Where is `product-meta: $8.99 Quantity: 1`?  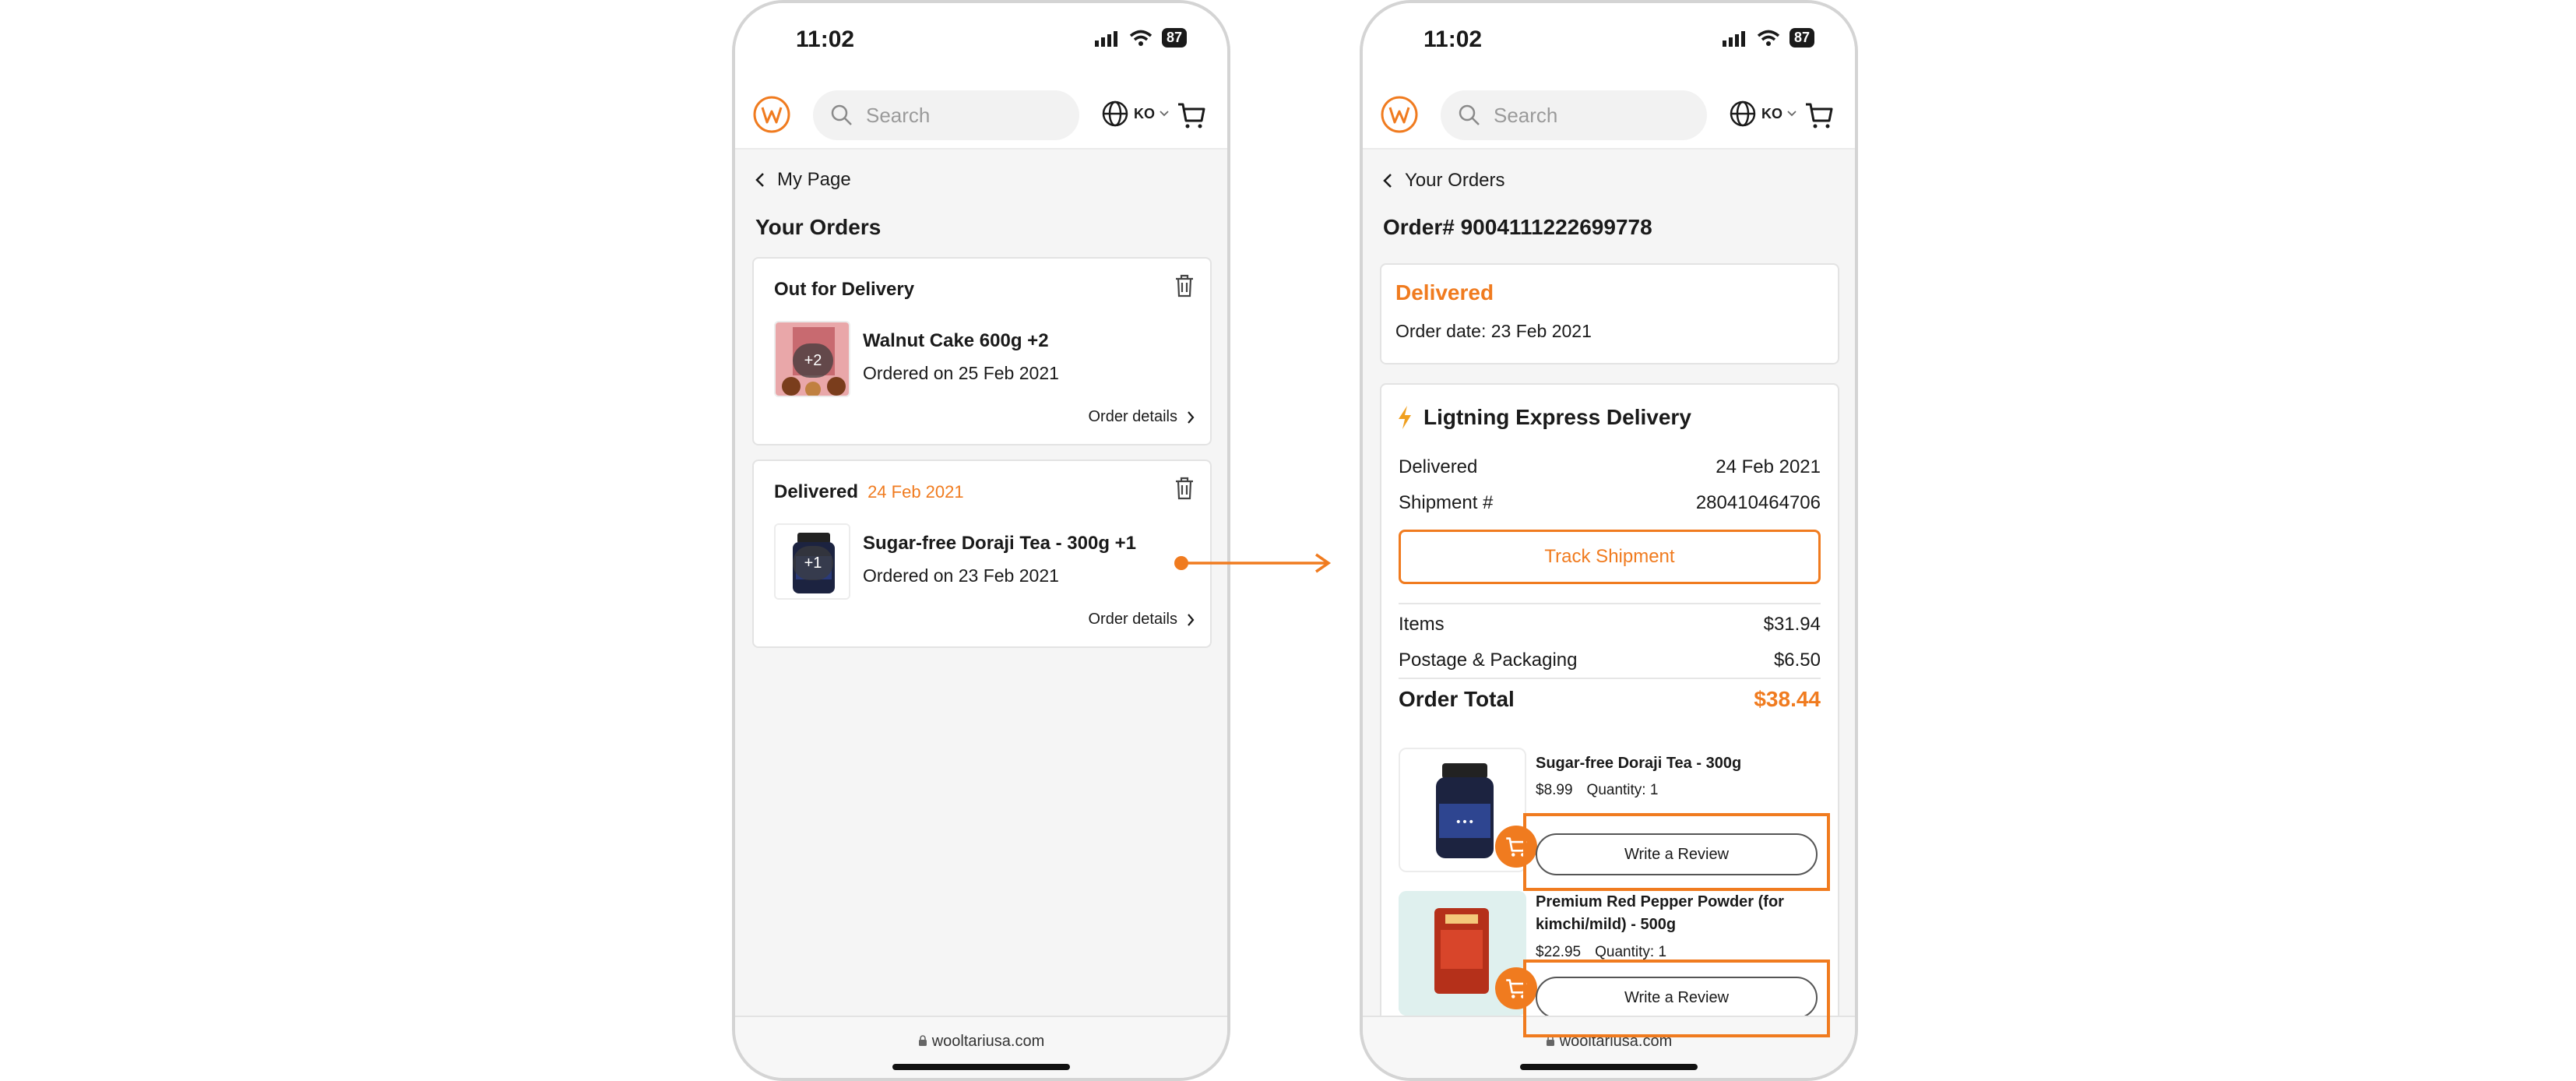
product-meta: $8.99 Quantity: 1 is located at coordinates (1604, 790).